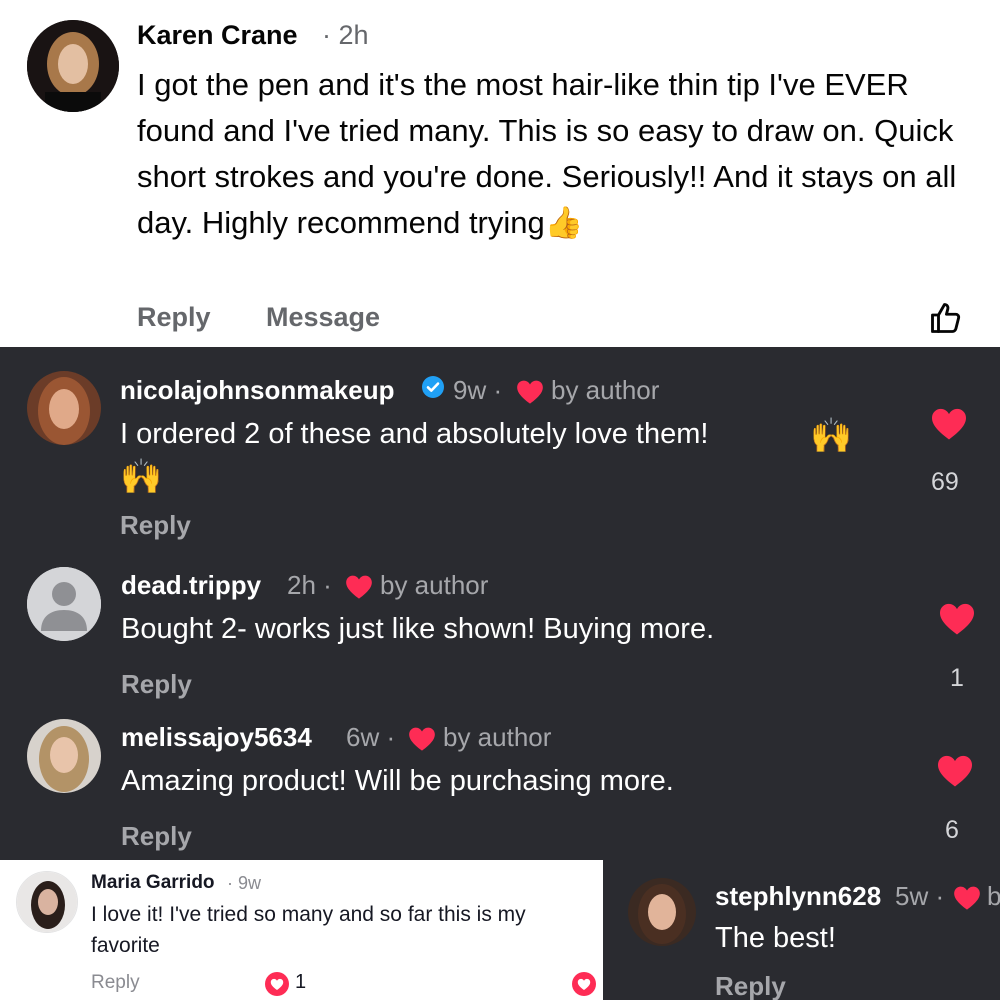 The height and width of the screenshot is (1000, 1000). I want to click on default-user-icon, so click(64, 604).